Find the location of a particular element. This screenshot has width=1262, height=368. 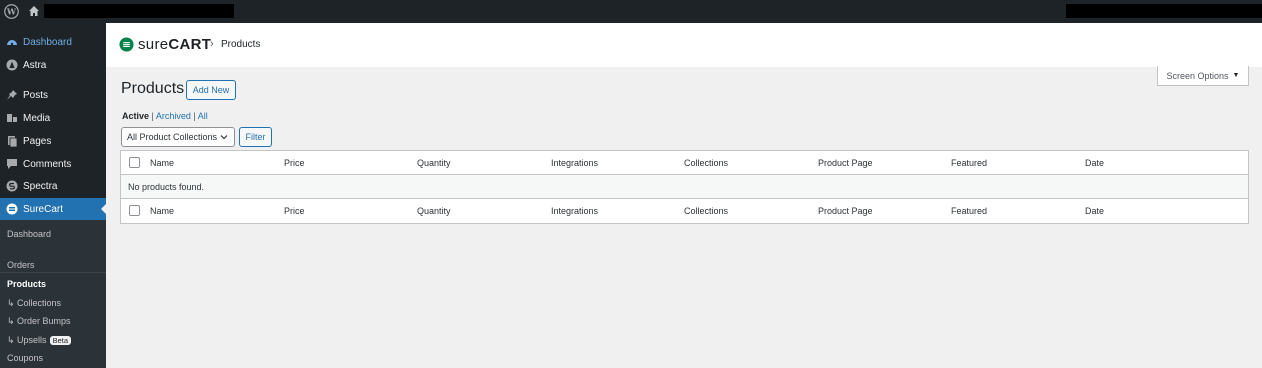

submenu-item-upsells: ↳ Upsells Beta is located at coordinates (39, 340).